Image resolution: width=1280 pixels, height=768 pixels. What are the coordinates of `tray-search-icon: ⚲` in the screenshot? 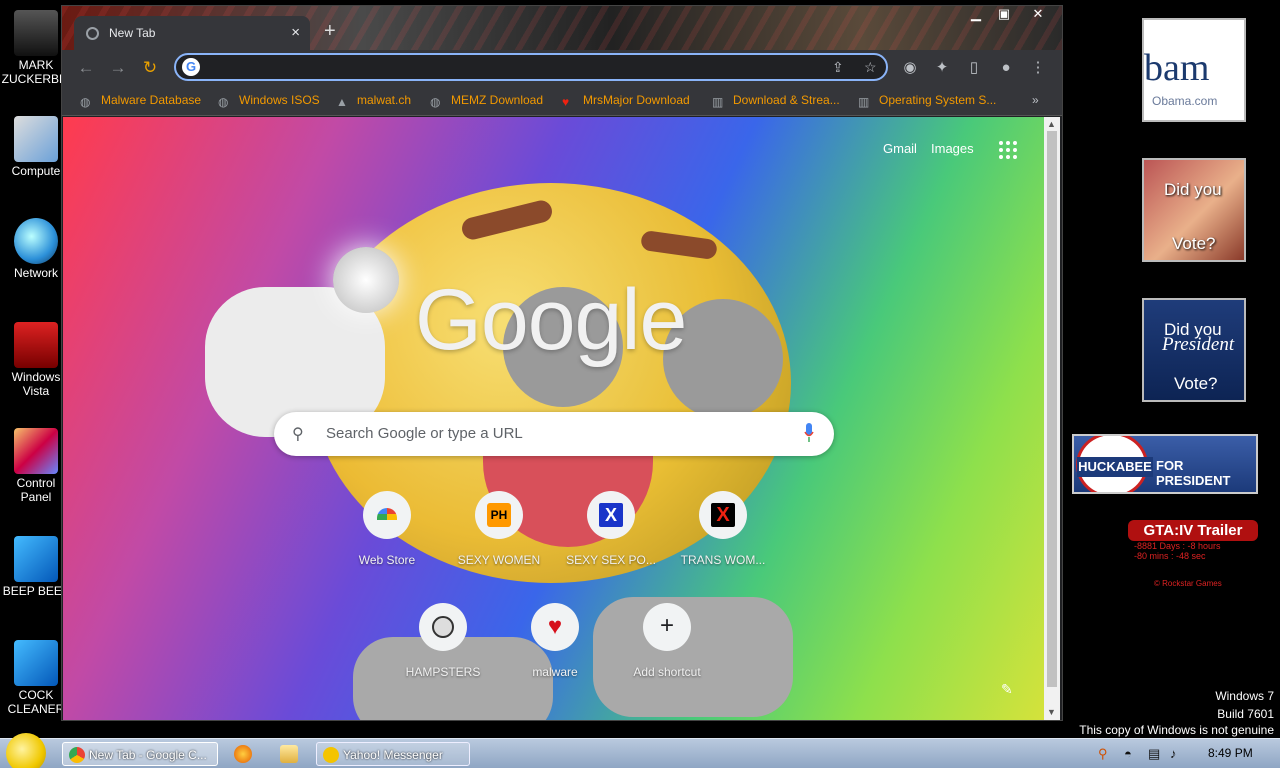 It's located at (1103, 754).